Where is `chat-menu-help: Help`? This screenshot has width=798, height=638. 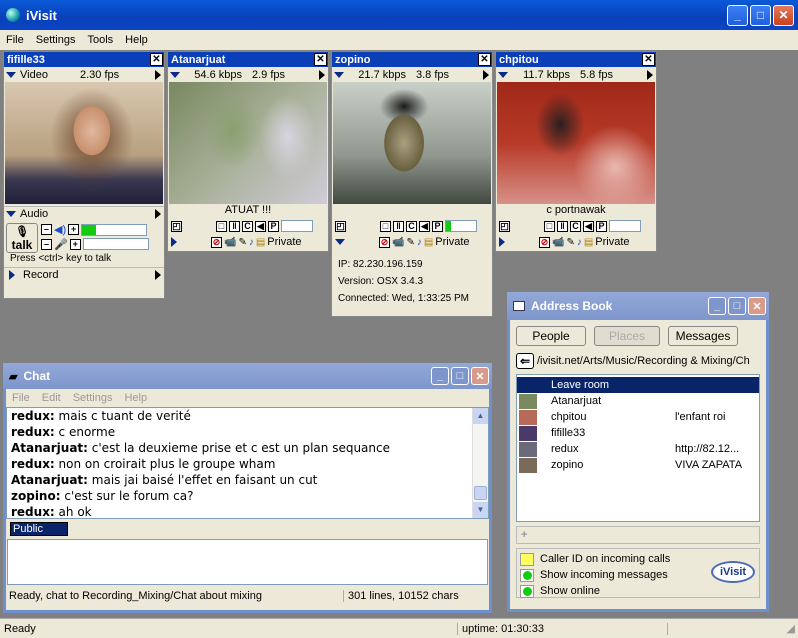
chat-menu-help: Help is located at coordinates (135, 398).